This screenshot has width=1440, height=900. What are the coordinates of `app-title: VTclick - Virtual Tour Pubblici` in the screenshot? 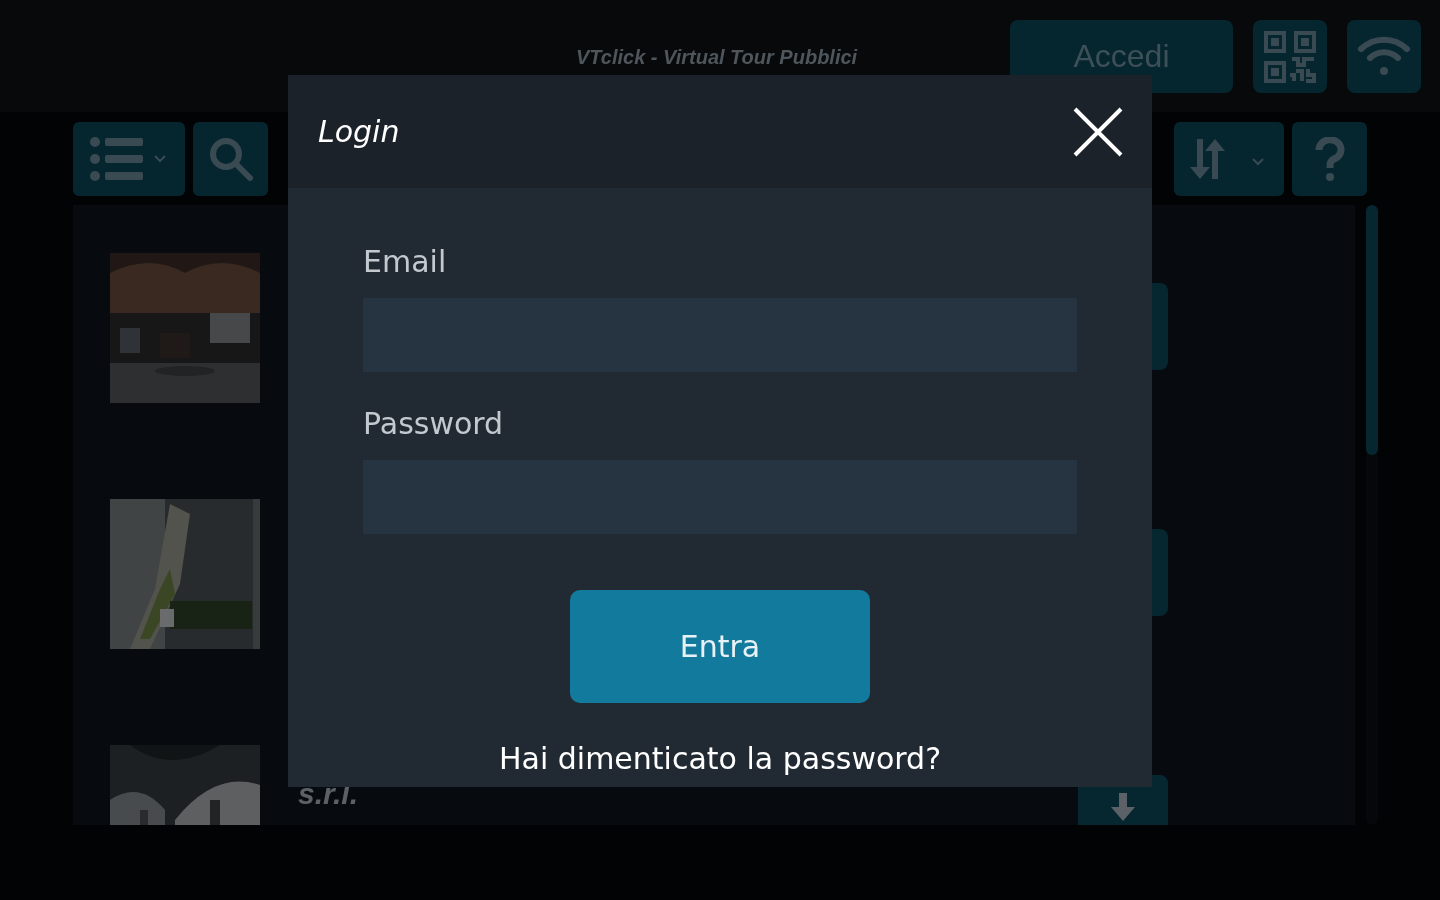 It's located at (717, 57).